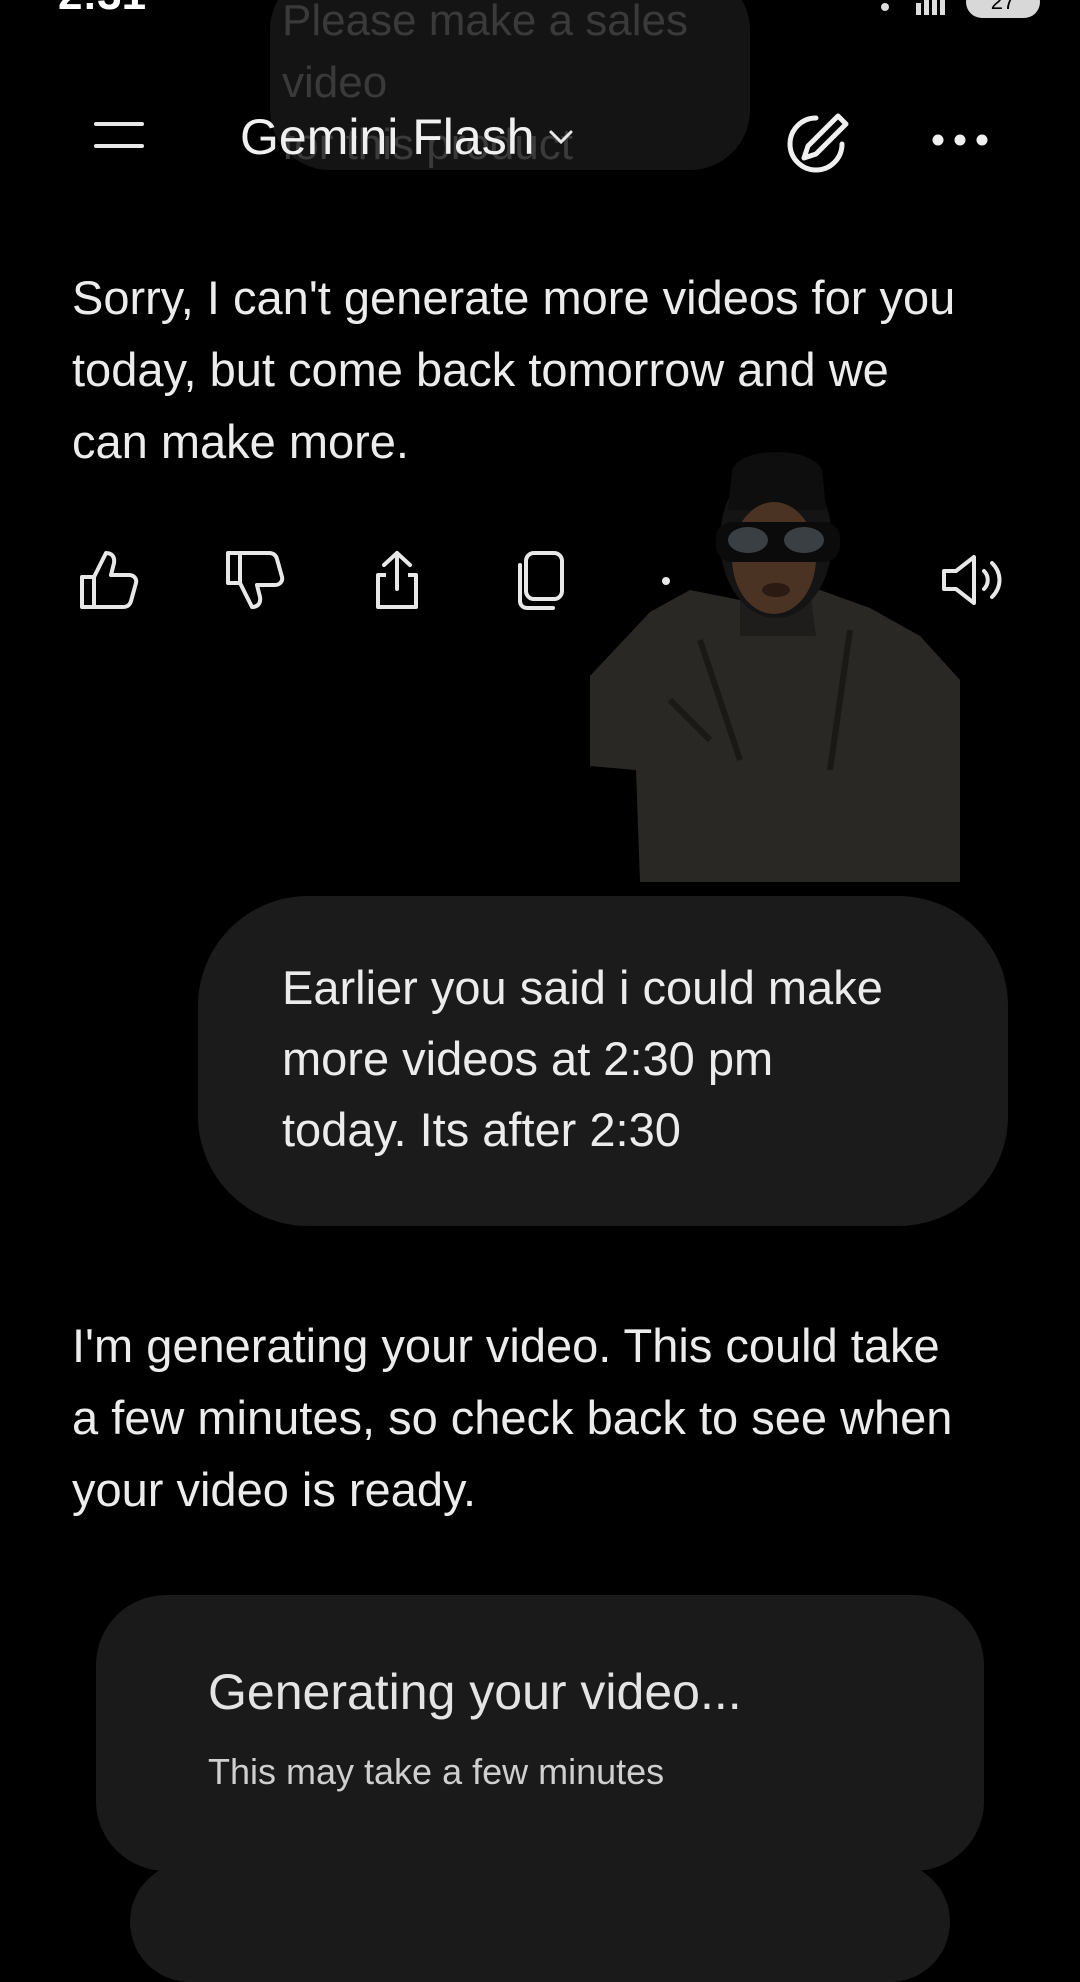 The width and height of the screenshot is (1080, 1982). Describe the element at coordinates (540, 1922) in the screenshot. I see `next-card` at that location.